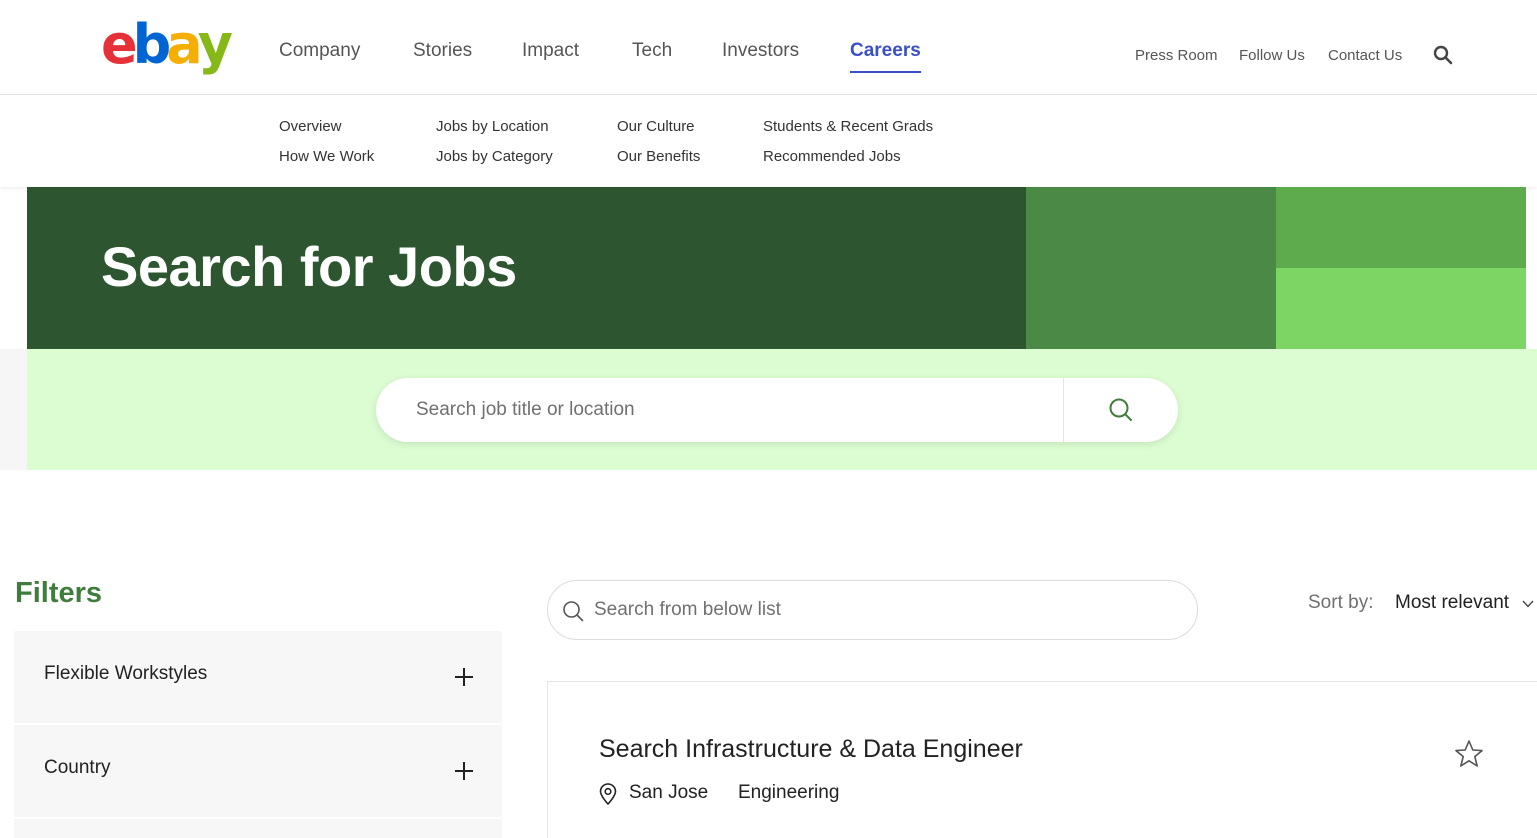  What do you see at coordinates (1528, 604) in the screenshot?
I see `chevron-down-icon` at bounding box center [1528, 604].